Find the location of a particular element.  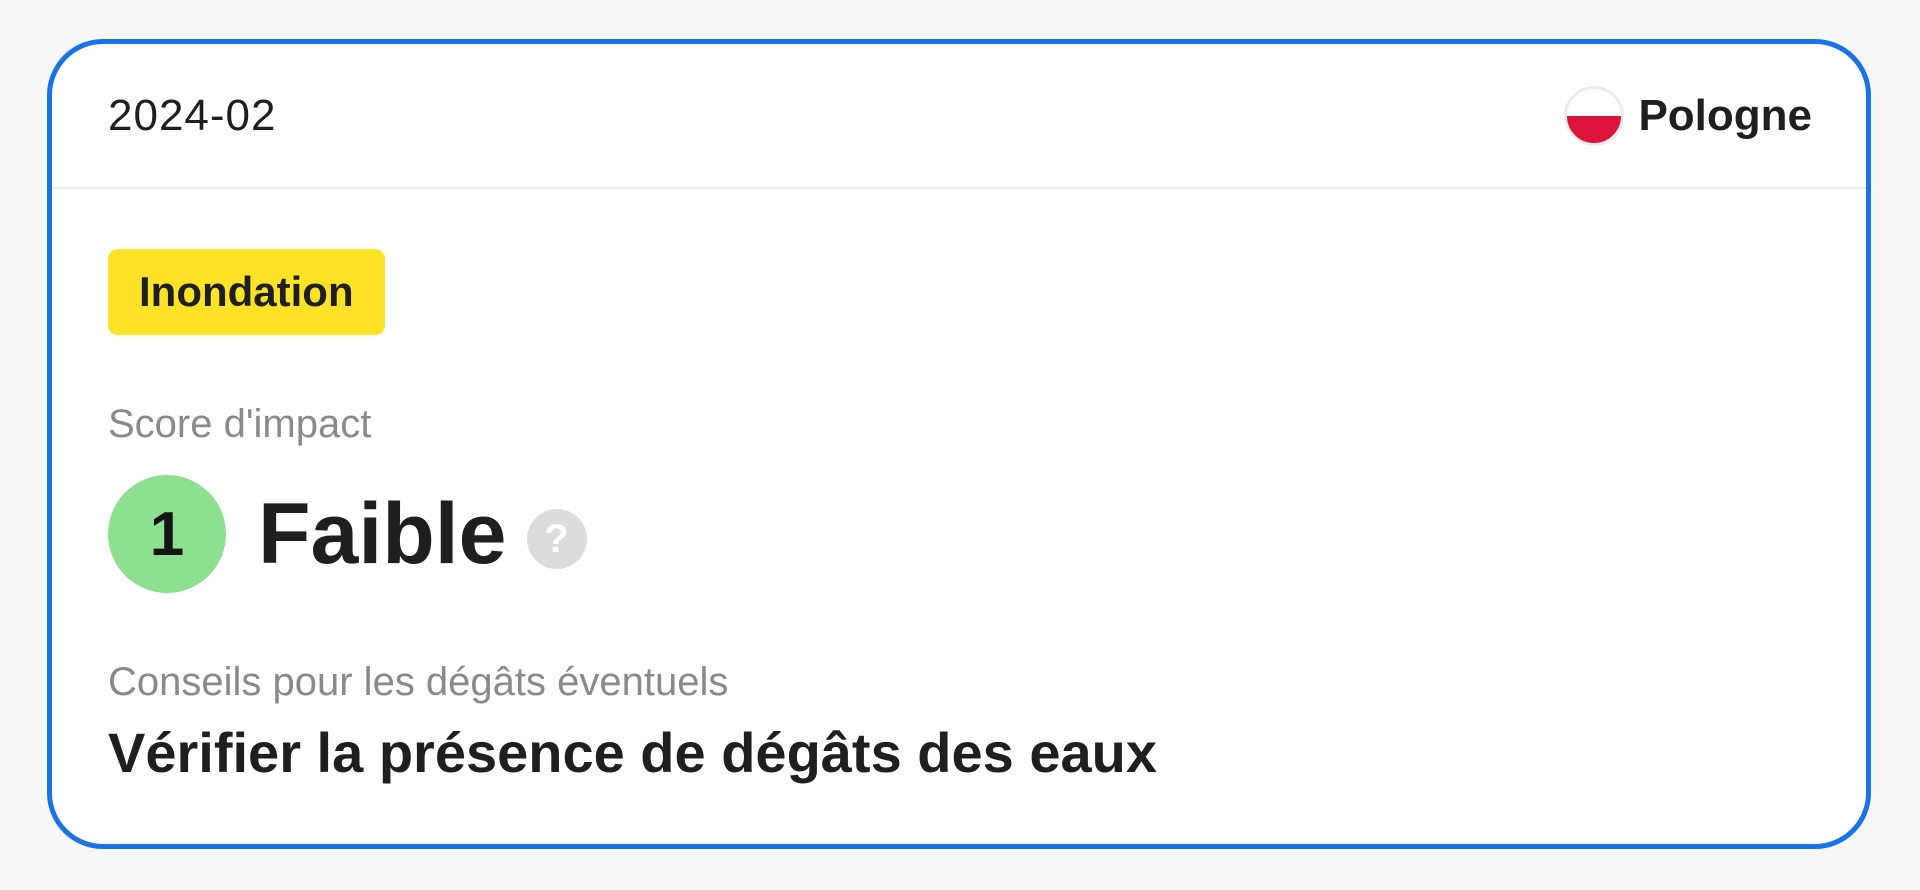

impact-score-row: 1 Faible ? is located at coordinates (959, 534).